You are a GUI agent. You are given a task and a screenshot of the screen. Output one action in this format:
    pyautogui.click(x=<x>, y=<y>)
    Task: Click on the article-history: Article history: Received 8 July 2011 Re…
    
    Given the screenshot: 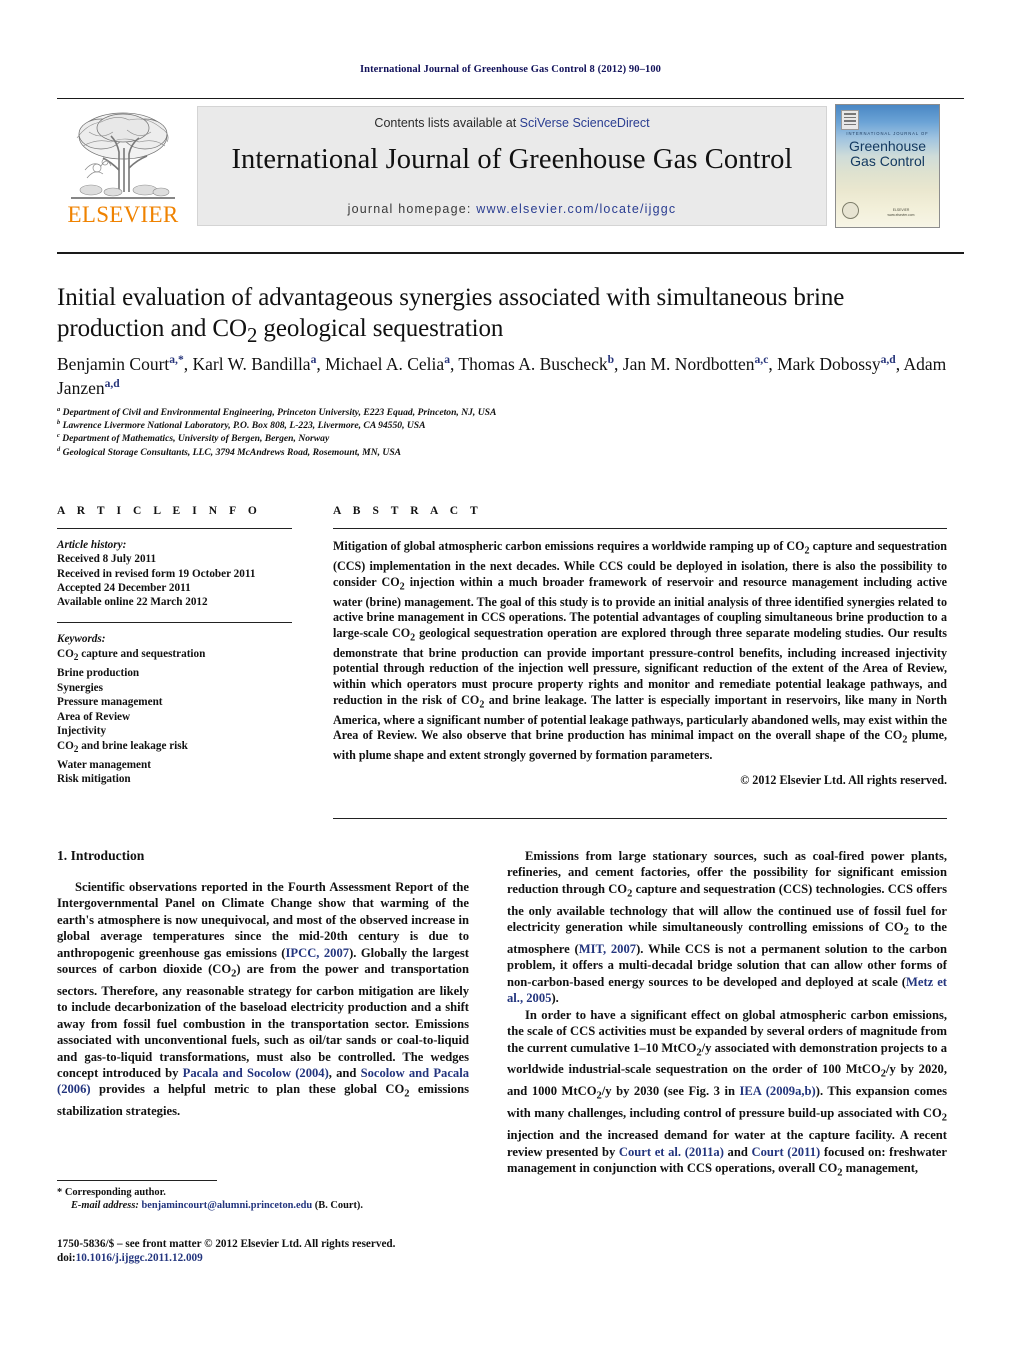 What is the action you would take?
    pyautogui.click(x=174, y=573)
    